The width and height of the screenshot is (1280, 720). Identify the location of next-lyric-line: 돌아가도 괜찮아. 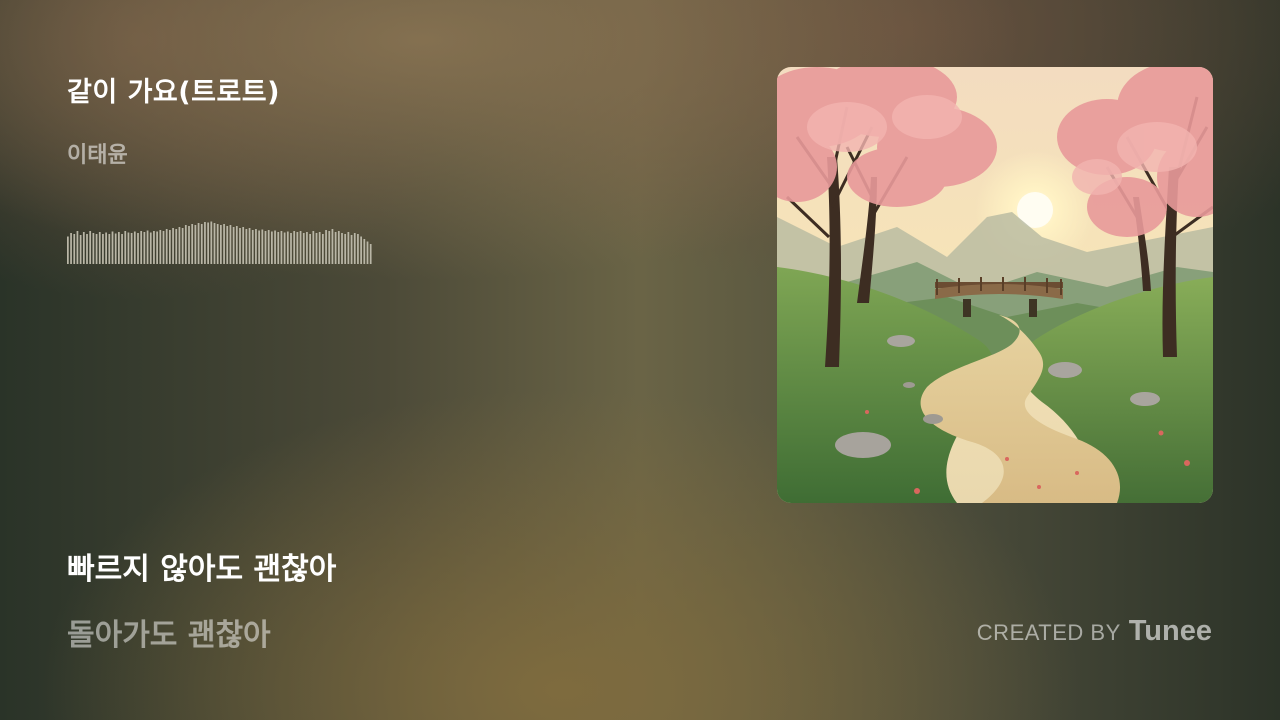
(169, 635).